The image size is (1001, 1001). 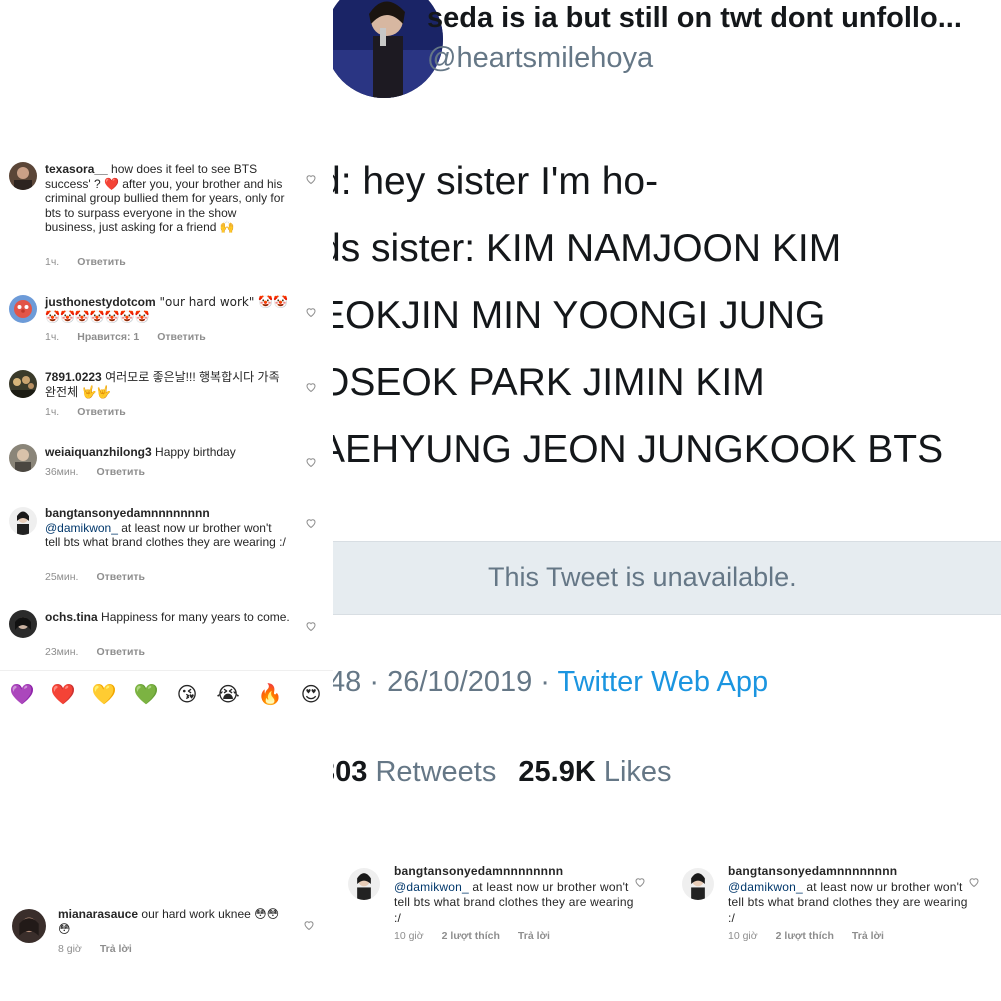 I want to click on tweet-source-link: Twitter Web App, so click(x=662, y=682).